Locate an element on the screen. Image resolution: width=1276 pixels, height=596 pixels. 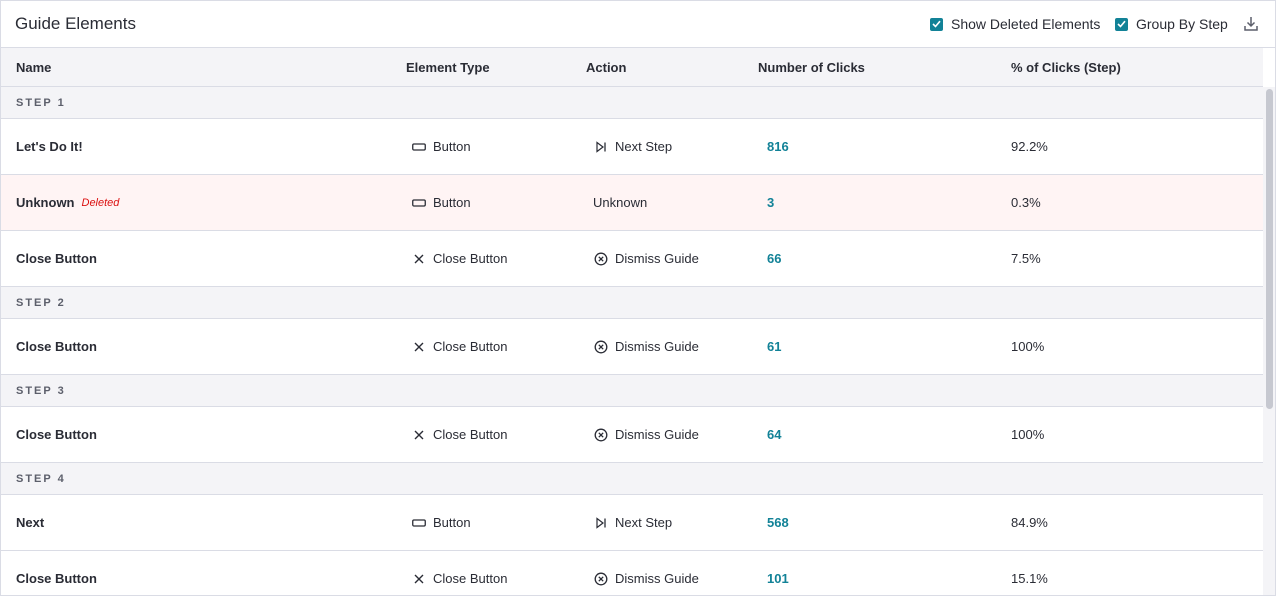
step-group-header: STEP 2 is located at coordinates (632, 303).